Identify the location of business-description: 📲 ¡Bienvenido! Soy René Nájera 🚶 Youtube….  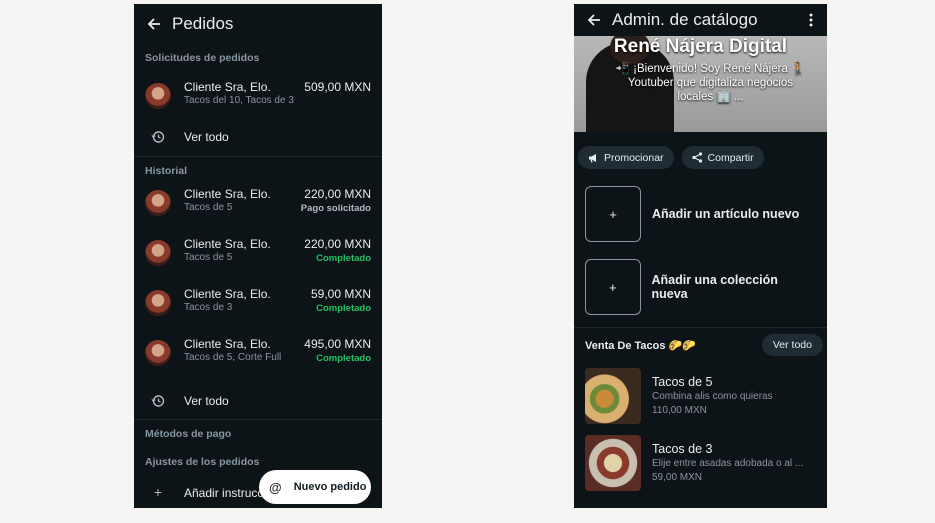
(710, 83).